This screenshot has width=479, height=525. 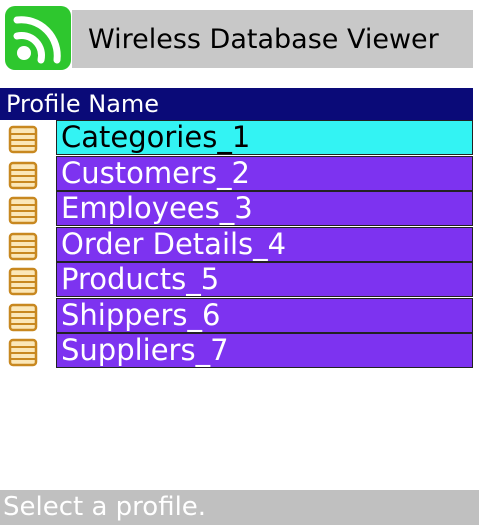 What do you see at coordinates (272, 39) in the screenshot?
I see `app-title: Wireless Database Viewer` at bounding box center [272, 39].